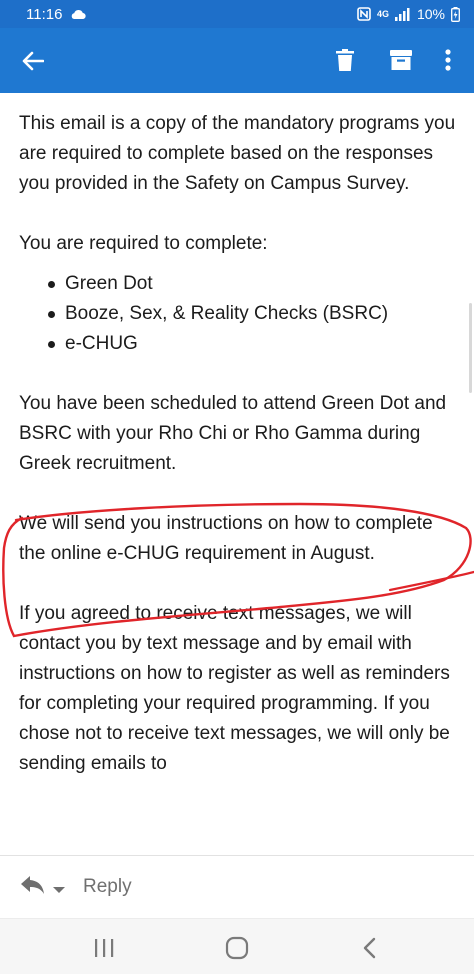  Describe the element at coordinates (107, 887) in the screenshot. I see `reply-button: Reply` at that location.